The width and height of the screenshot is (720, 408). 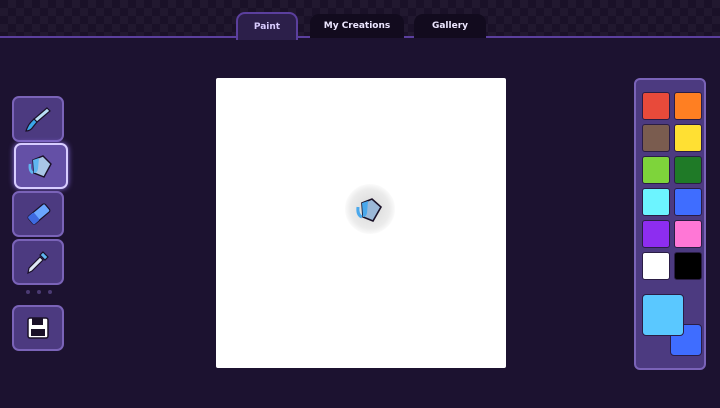 What do you see at coordinates (450, 26) in the screenshot?
I see `tab-gallery: Gallery` at bounding box center [450, 26].